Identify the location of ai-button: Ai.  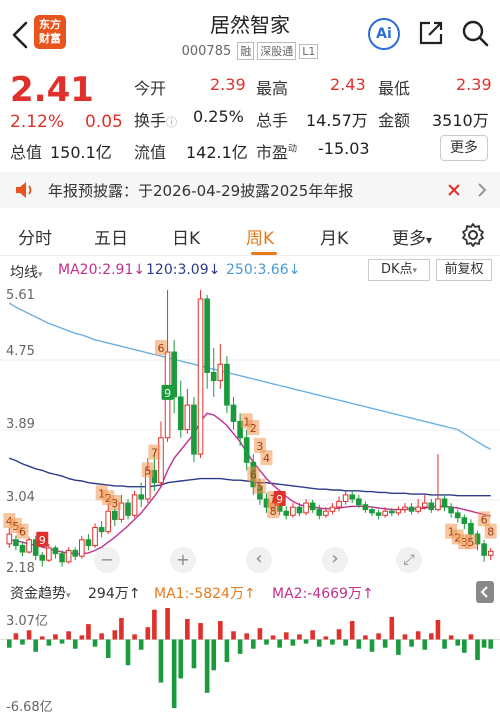
(384, 34).